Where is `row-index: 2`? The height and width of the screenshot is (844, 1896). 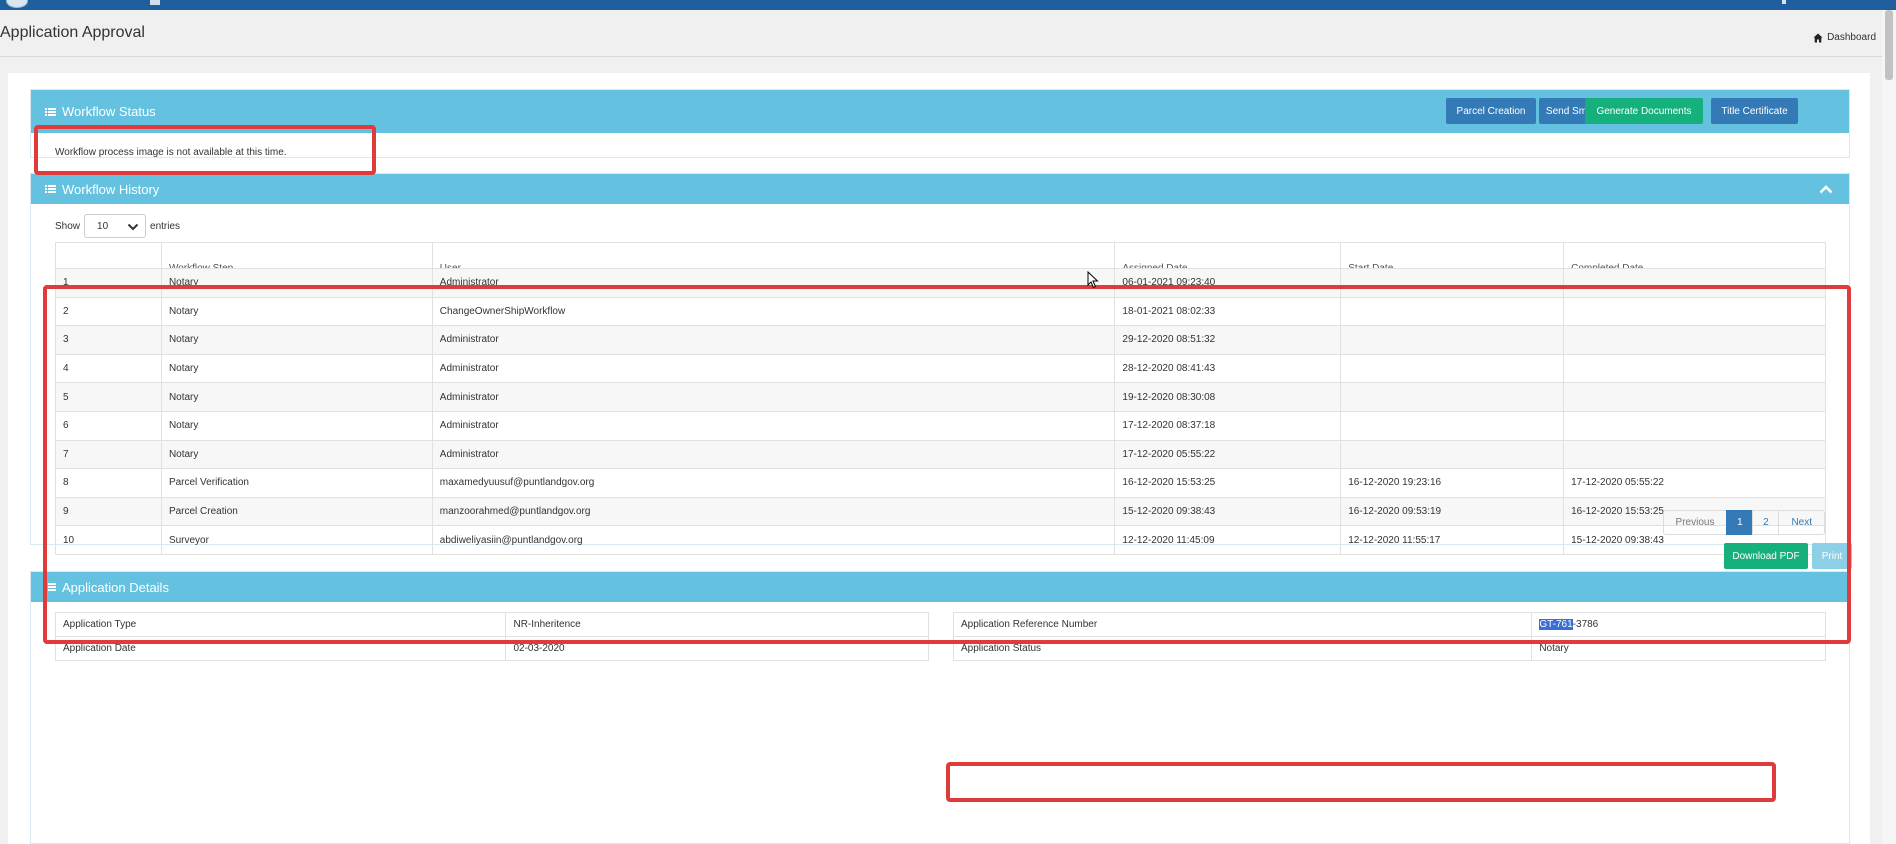
row-index: 2 is located at coordinates (108, 311).